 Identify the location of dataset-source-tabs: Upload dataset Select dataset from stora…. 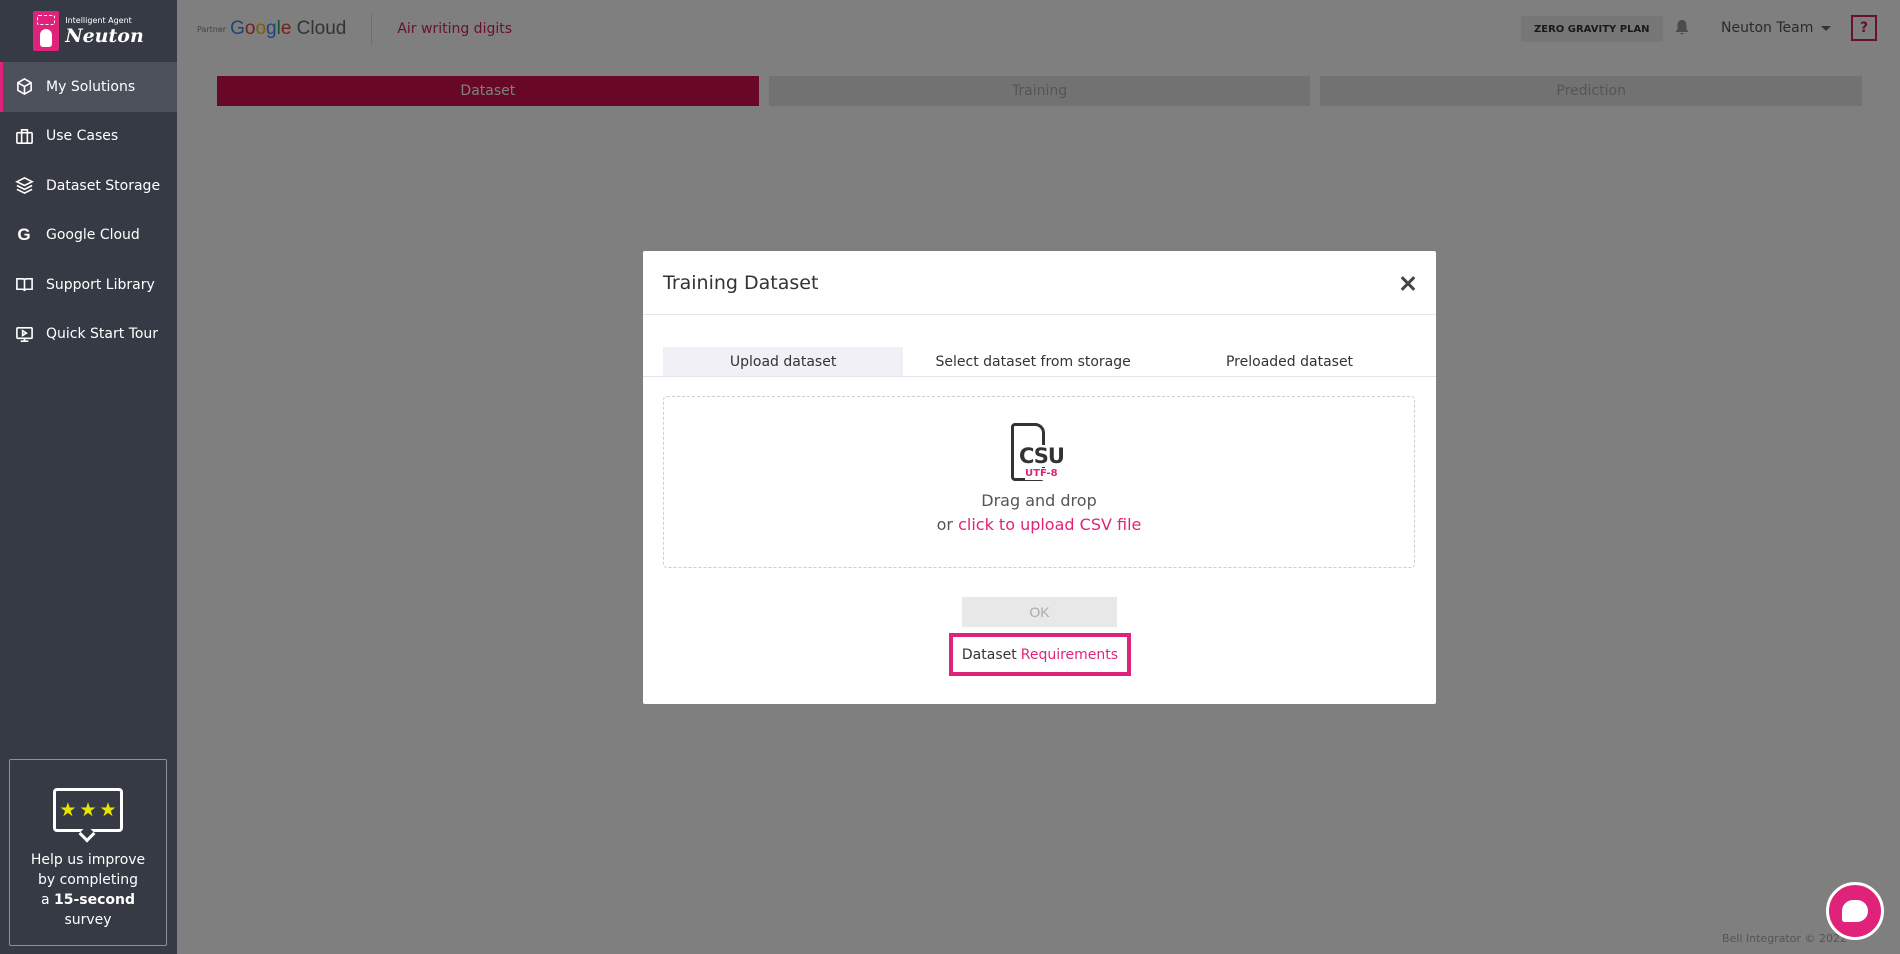
(1039, 362).